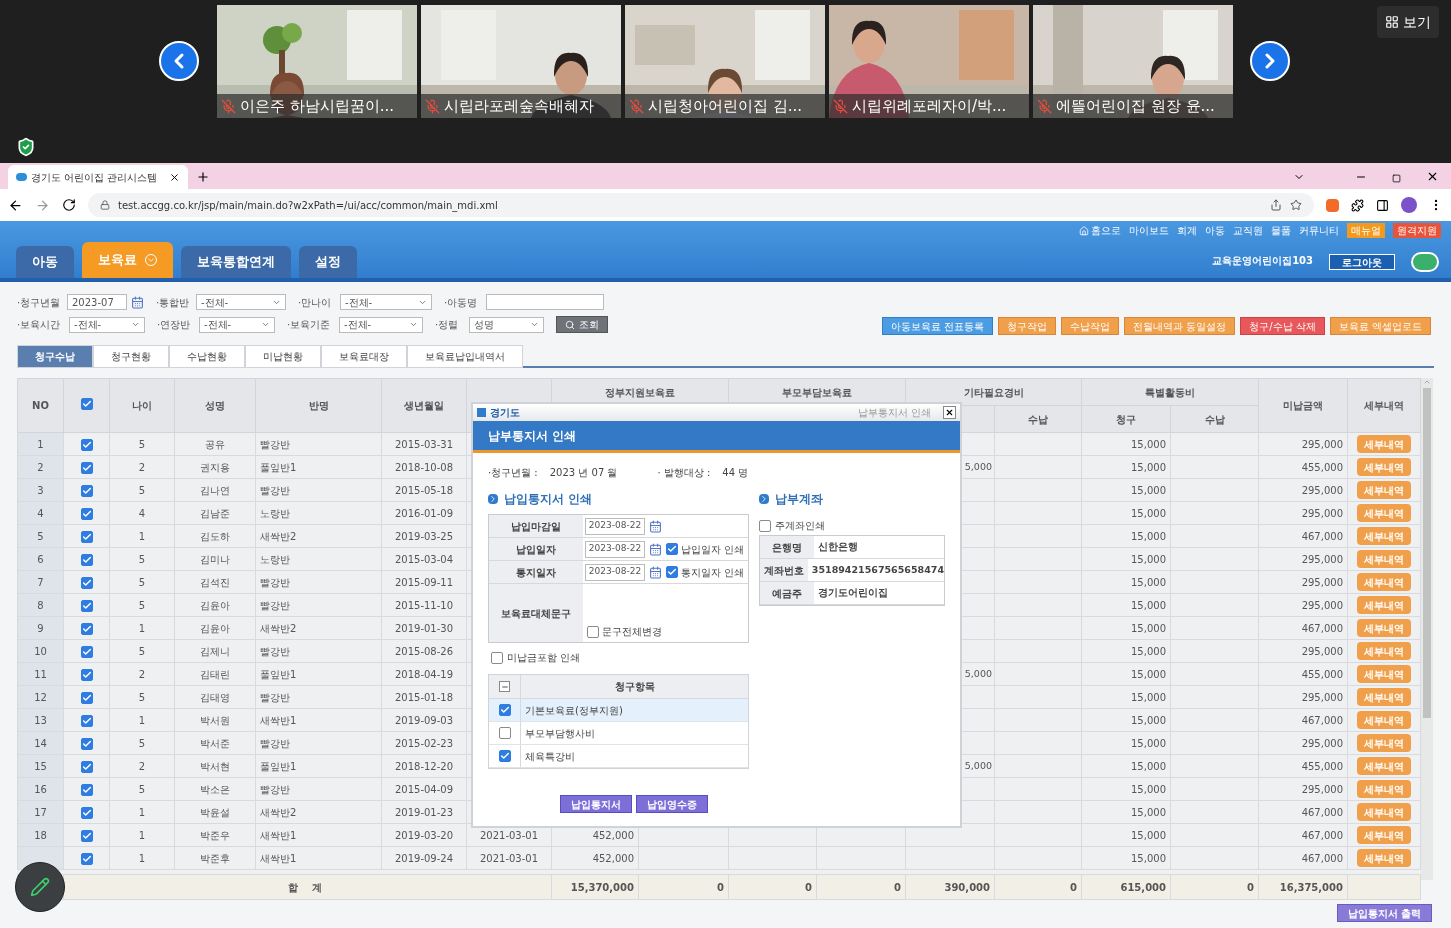  Describe the element at coordinates (15, 205) in the screenshot. I see `back-icon` at that location.